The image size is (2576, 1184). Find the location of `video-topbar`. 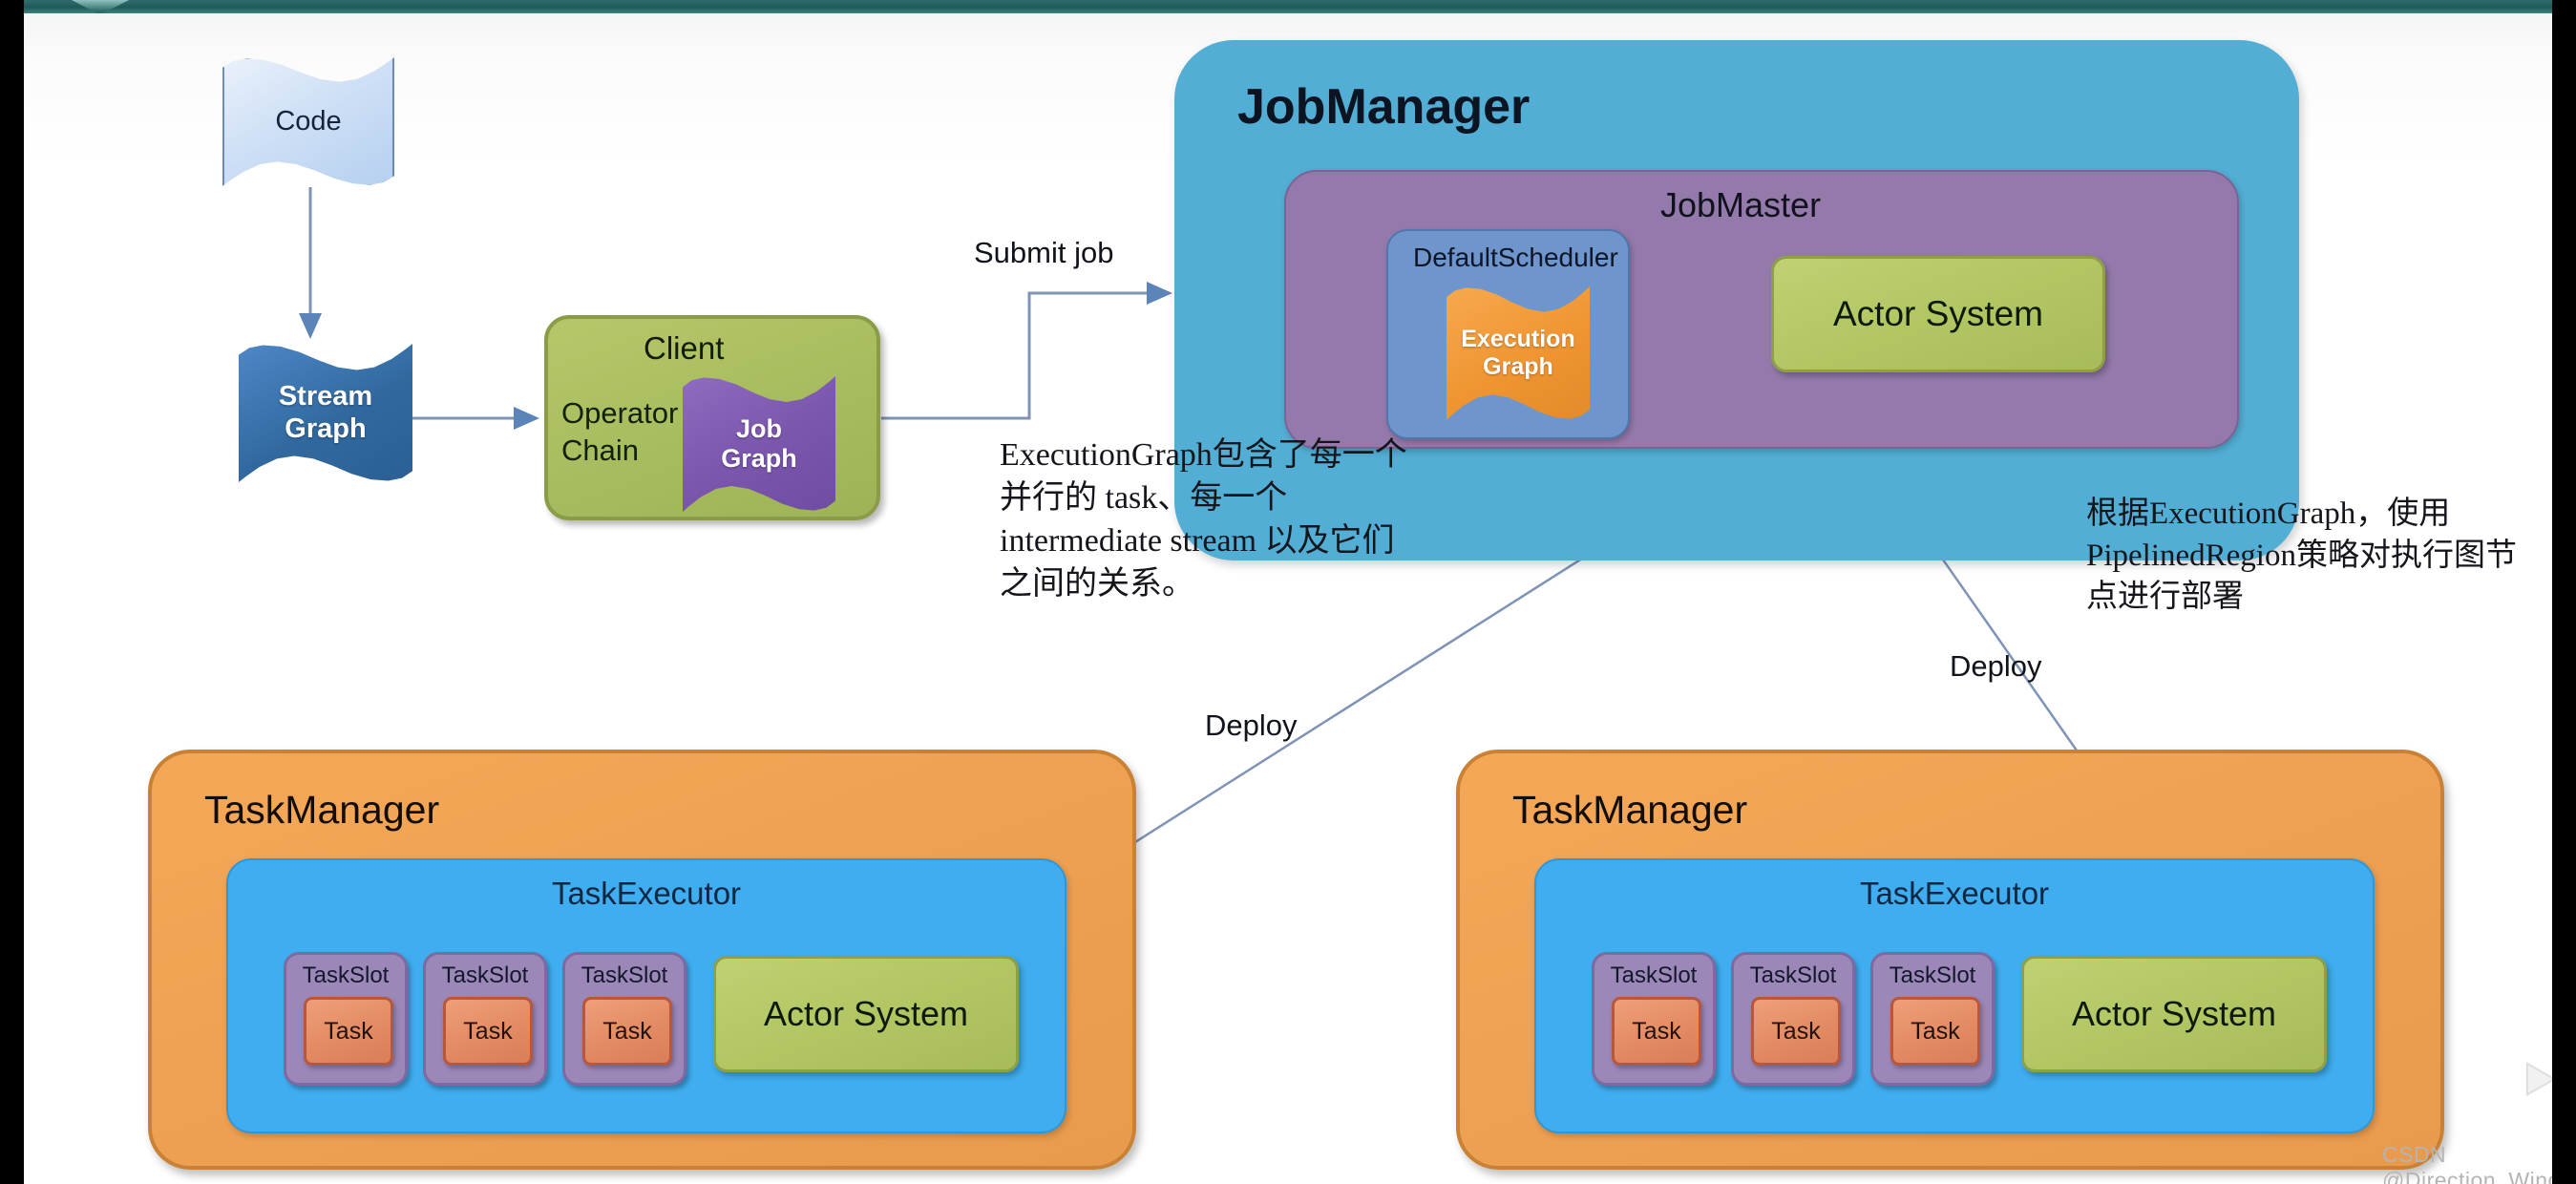

video-topbar is located at coordinates (1288, 7).